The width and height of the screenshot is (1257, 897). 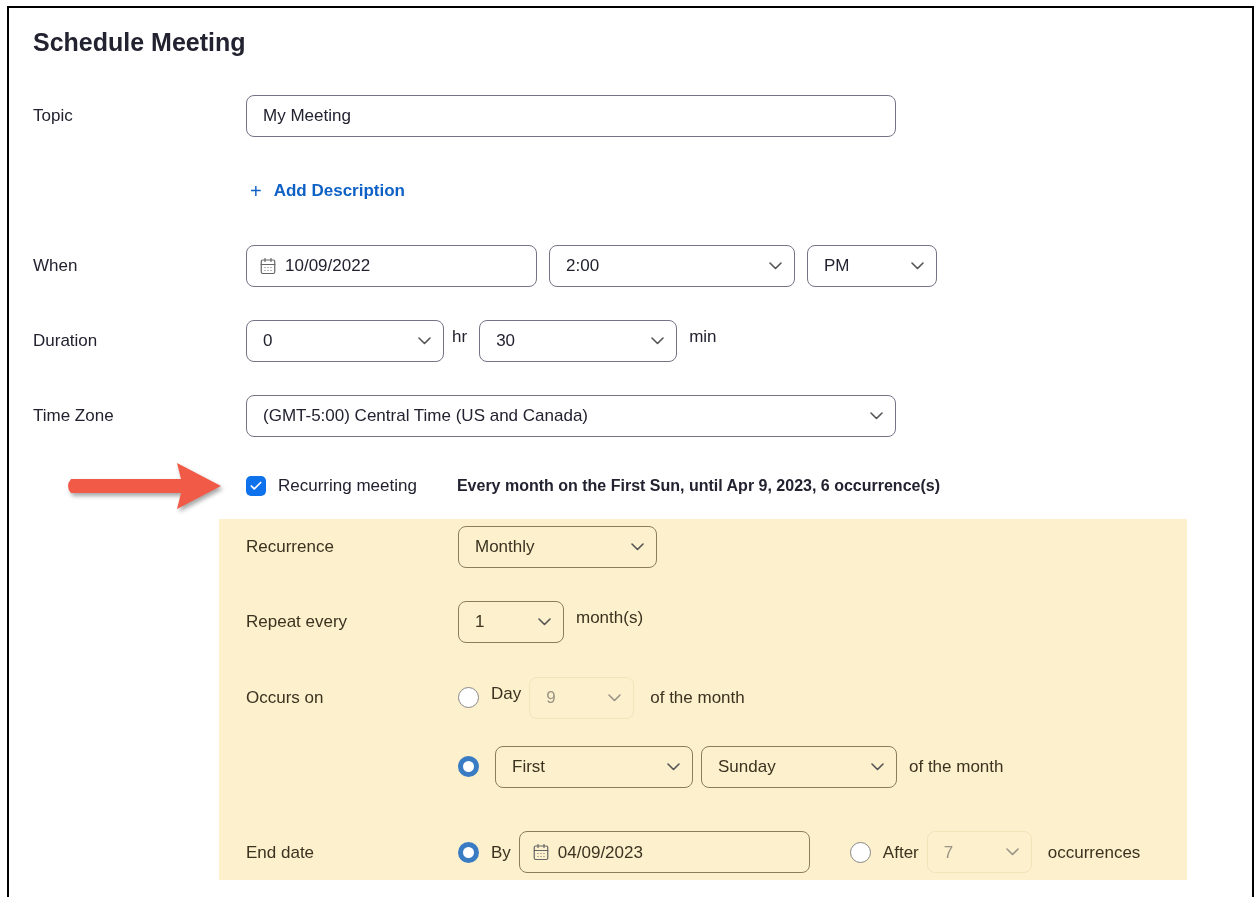 I want to click on unit-label: month(s), so click(x=610, y=618).